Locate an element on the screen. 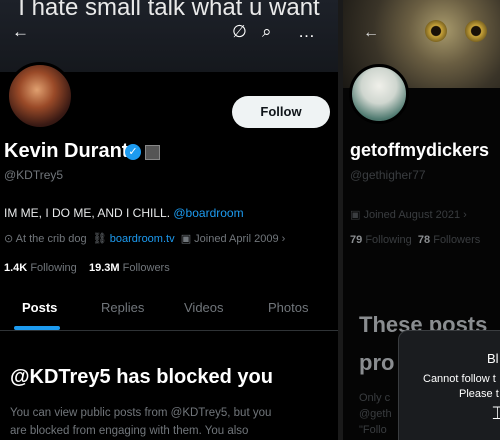 The image size is (500, 440). meme-caption: I hate small talk what u want is located at coordinates (169, 10).